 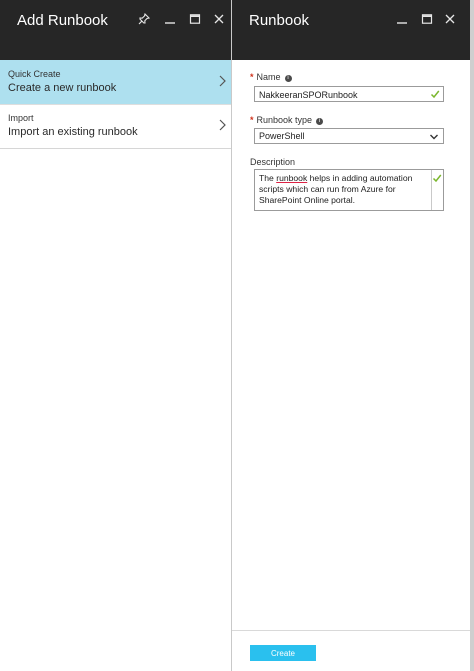 What do you see at coordinates (279, 20) in the screenshot?
I see `blade-title: Runbook` at bounding box center [279, 20].